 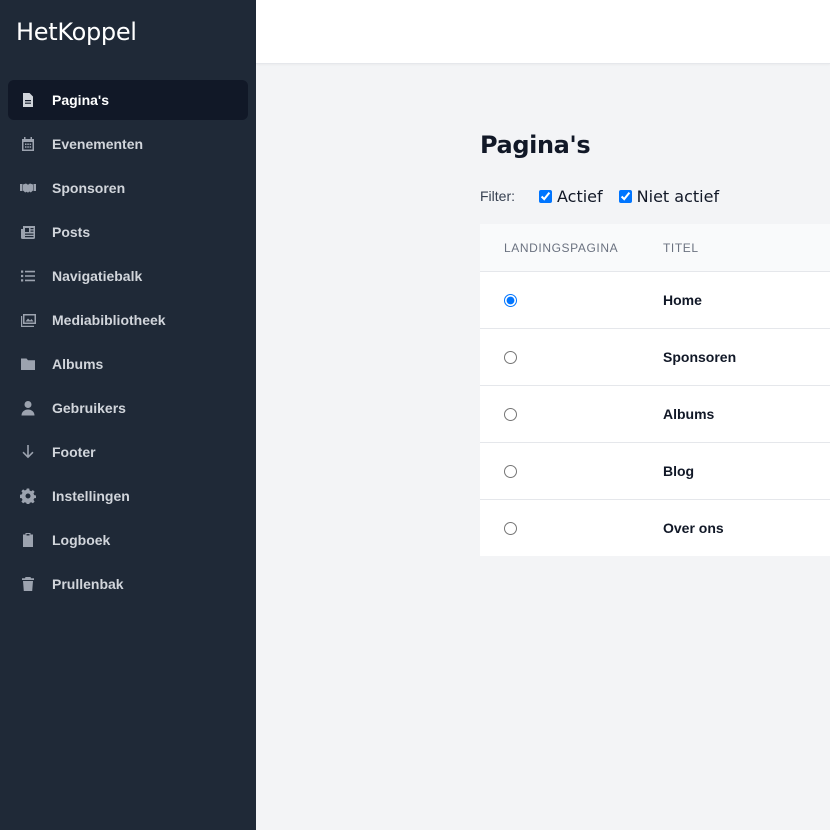 I want to click on filter-bar: Filter: Actief Niet actief, so click(x=606, y=196).